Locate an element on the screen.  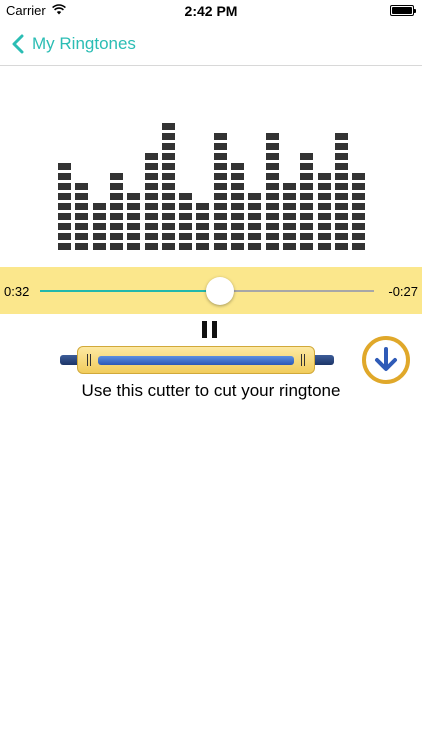
status-time: 2:42 PM is located at coordinates (211, 11).